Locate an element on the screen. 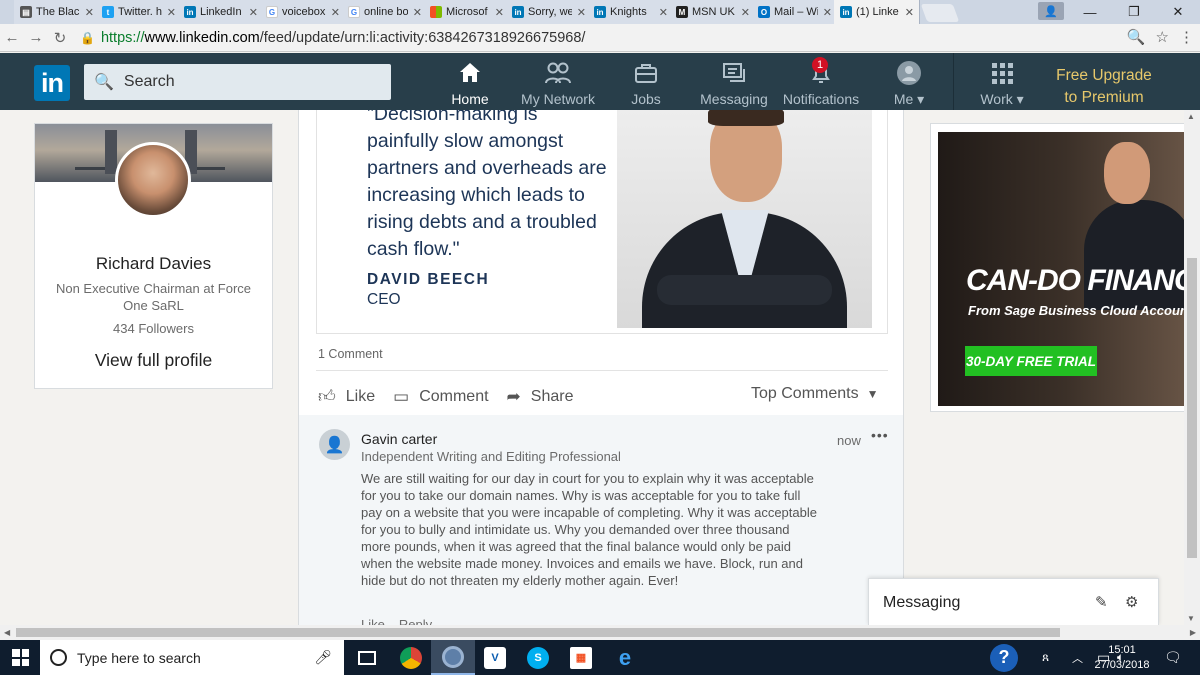 Image resolution: width=1200 pixels, height=675 pixels. share-button: ➦ Share is located at coordinates (540, 397).